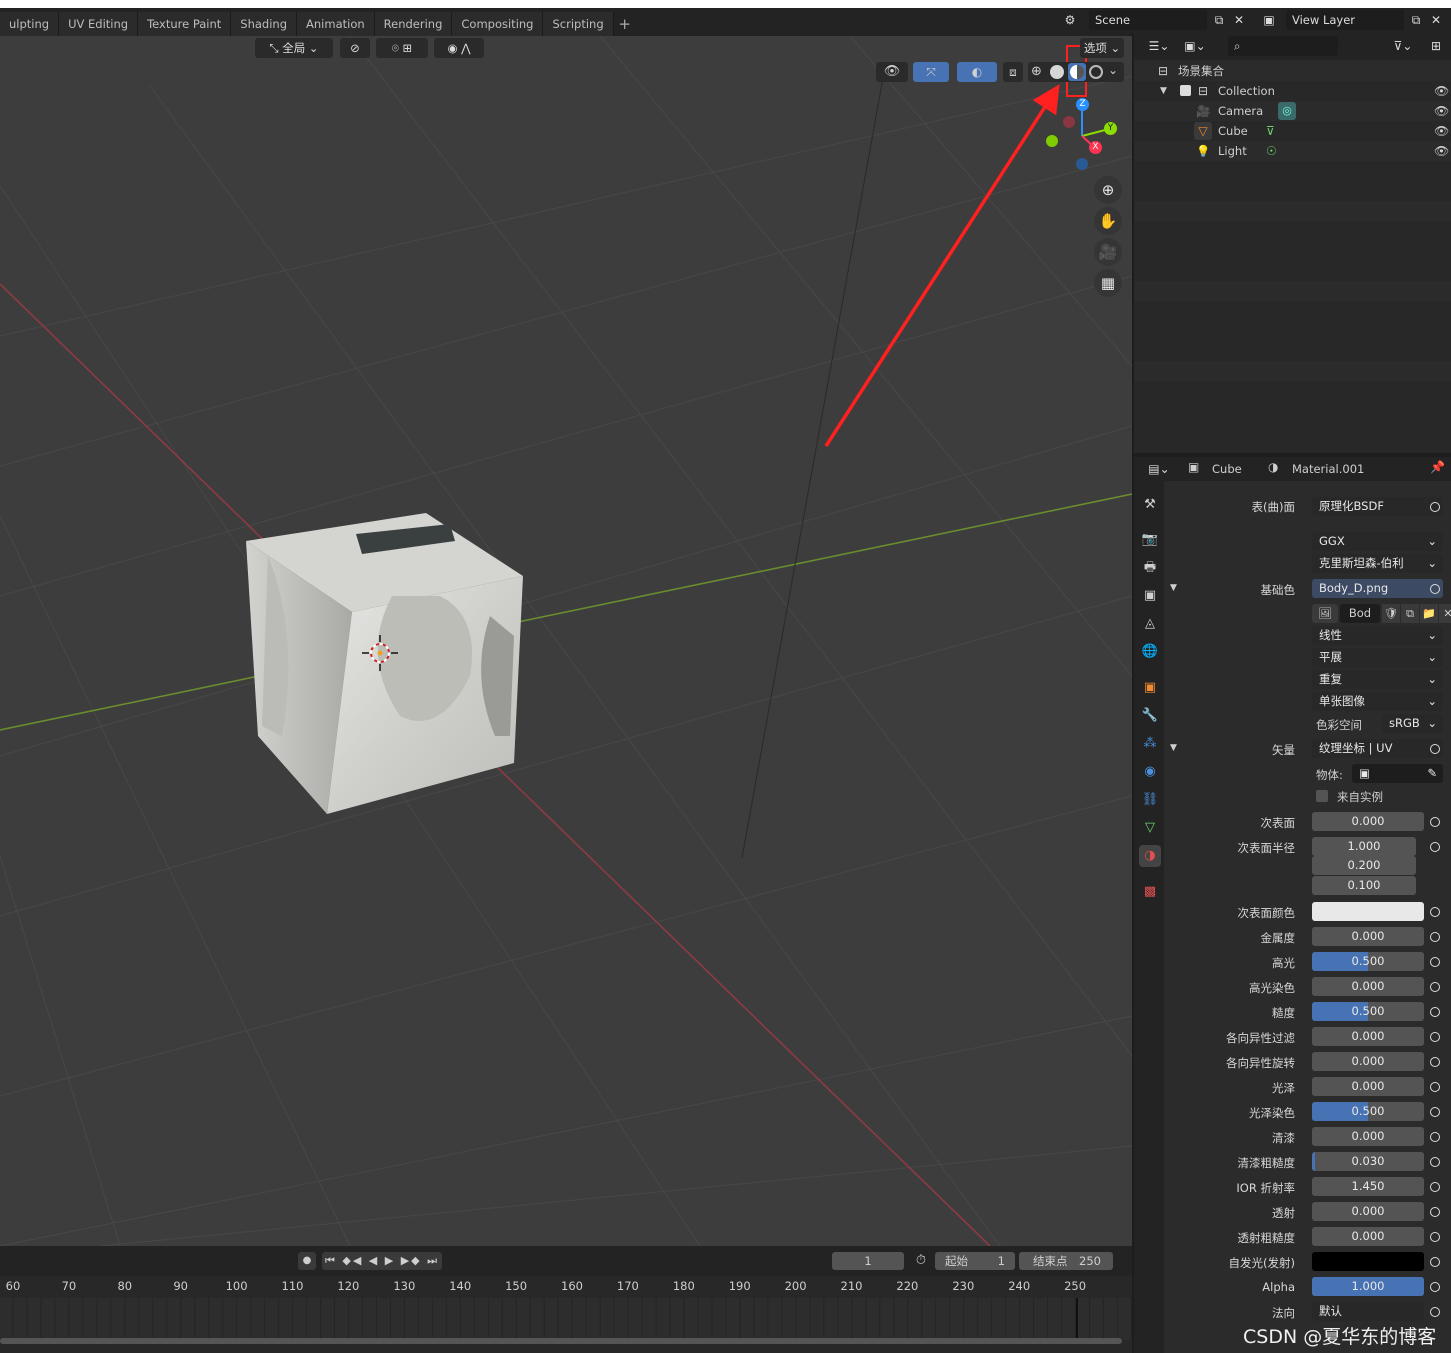  Describe the element at coordinates (402, 48) in the screenshot. I see `snap-icon: ⌾ ⊞` at that location.